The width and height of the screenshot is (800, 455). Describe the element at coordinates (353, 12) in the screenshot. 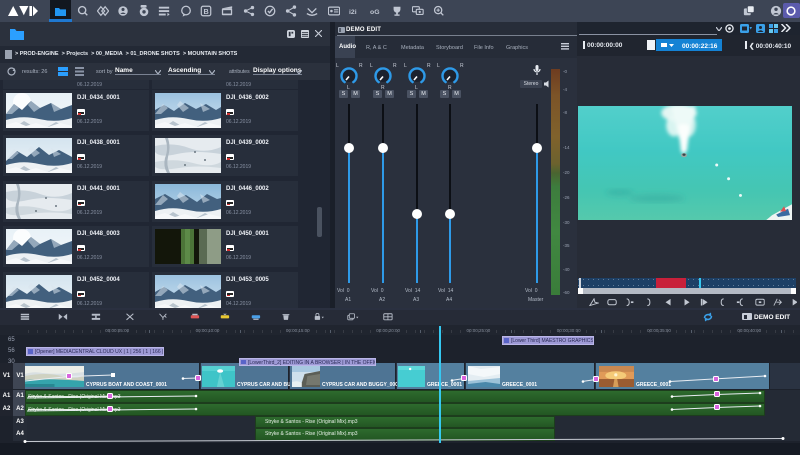

I see `svg-text: i2i` at that location.